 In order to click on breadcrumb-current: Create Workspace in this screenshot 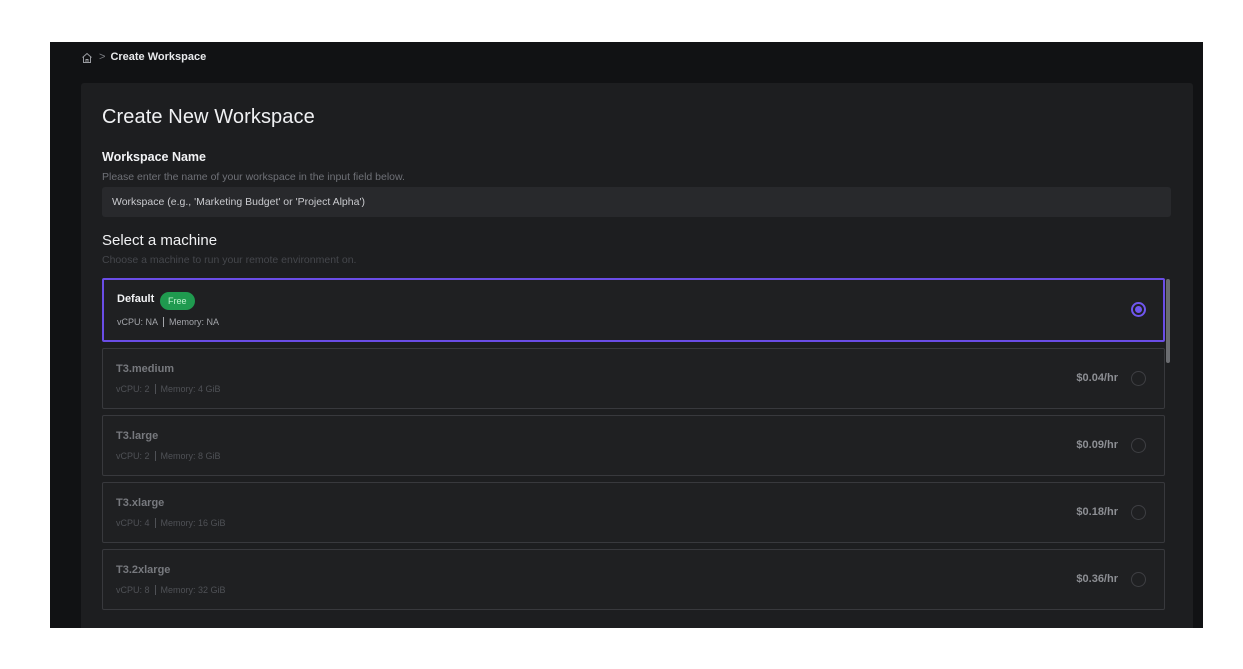, I will do `click(158, 57)`.